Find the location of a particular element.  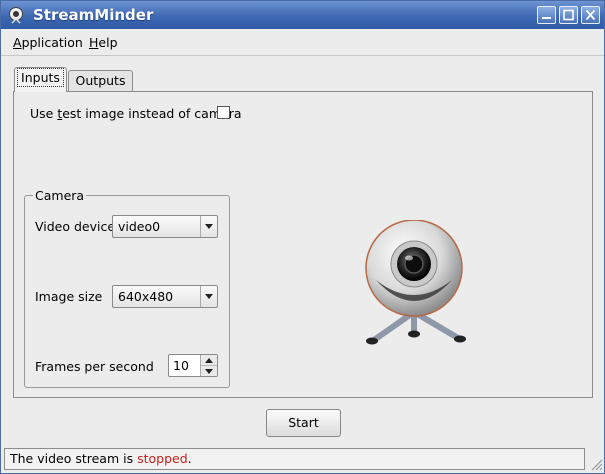

fps-value: 10 is located at coordinates (181, 365).